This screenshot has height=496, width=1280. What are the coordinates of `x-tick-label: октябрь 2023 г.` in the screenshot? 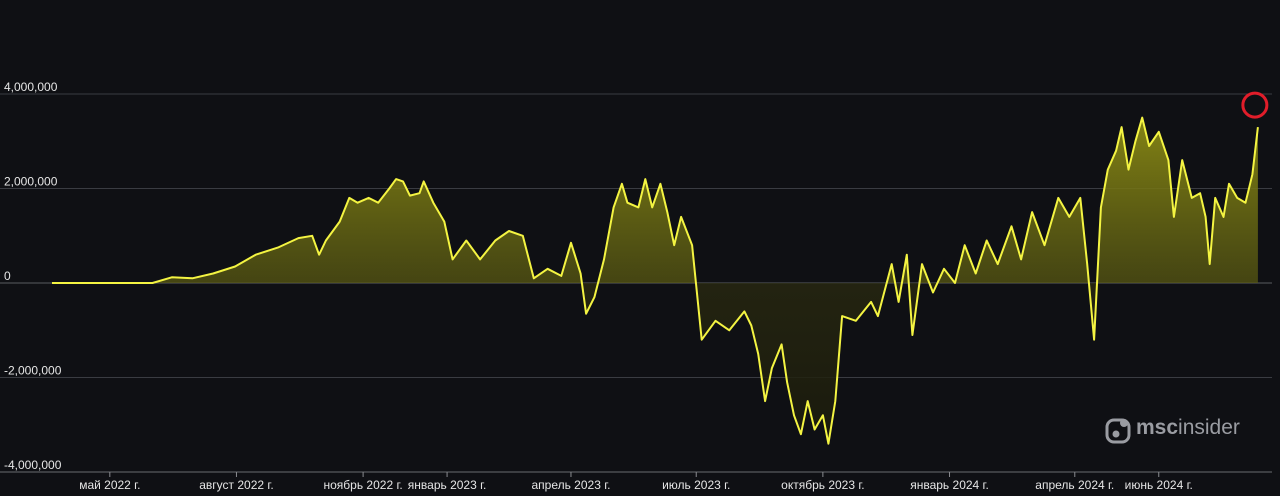 It's located at (822, 485).